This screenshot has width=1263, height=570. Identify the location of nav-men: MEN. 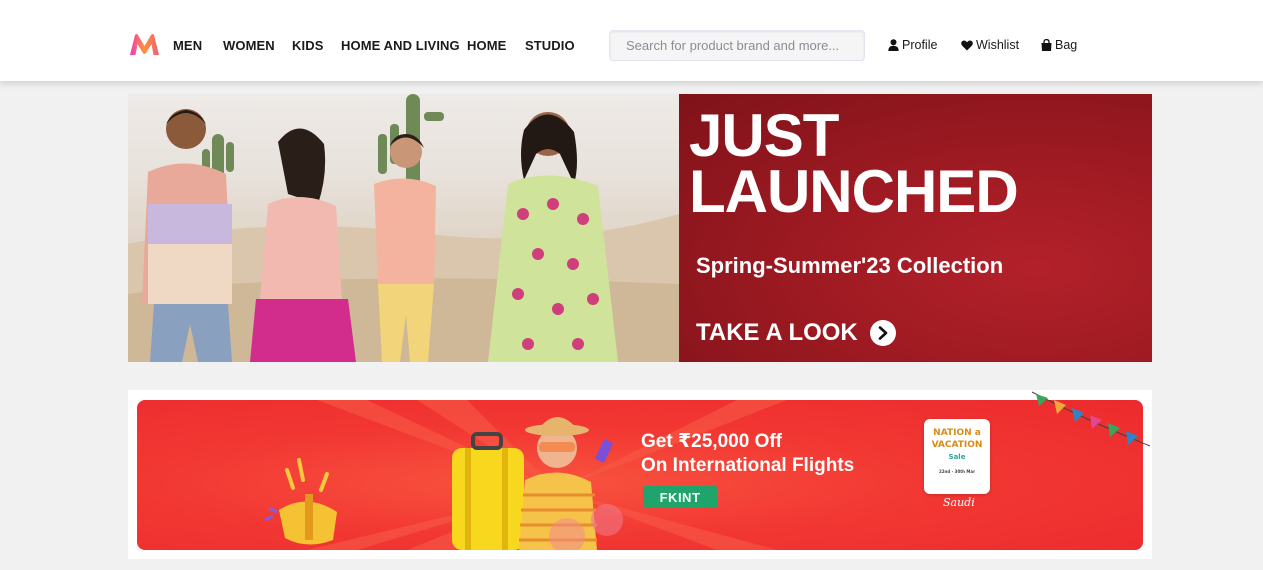
(187, 45).